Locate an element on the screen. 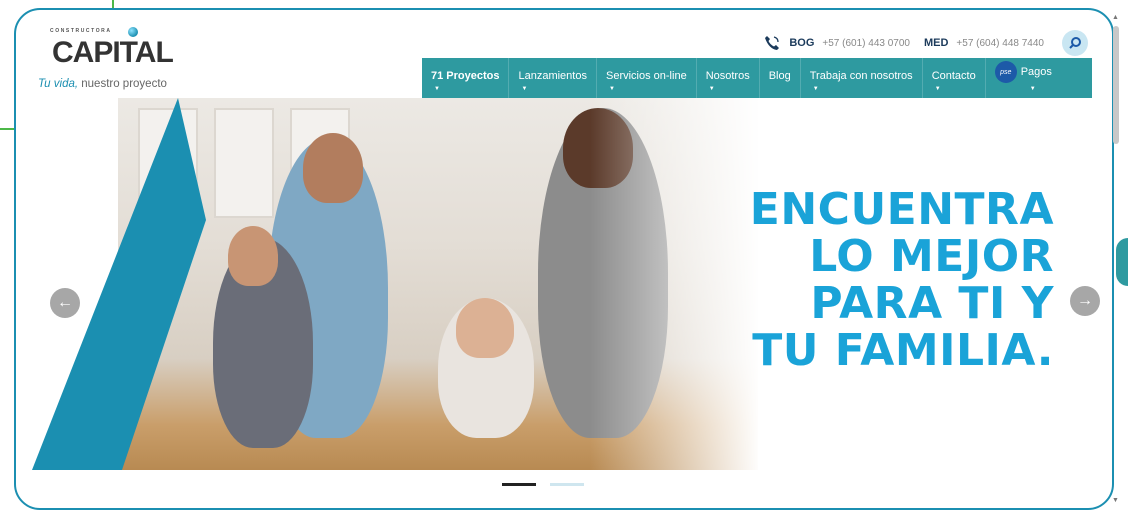 The width and height of the screenshot is (1128, 515). nav-item-trabaja: Trabaja con nosotros ▼ is located at coordinates (862, 78).